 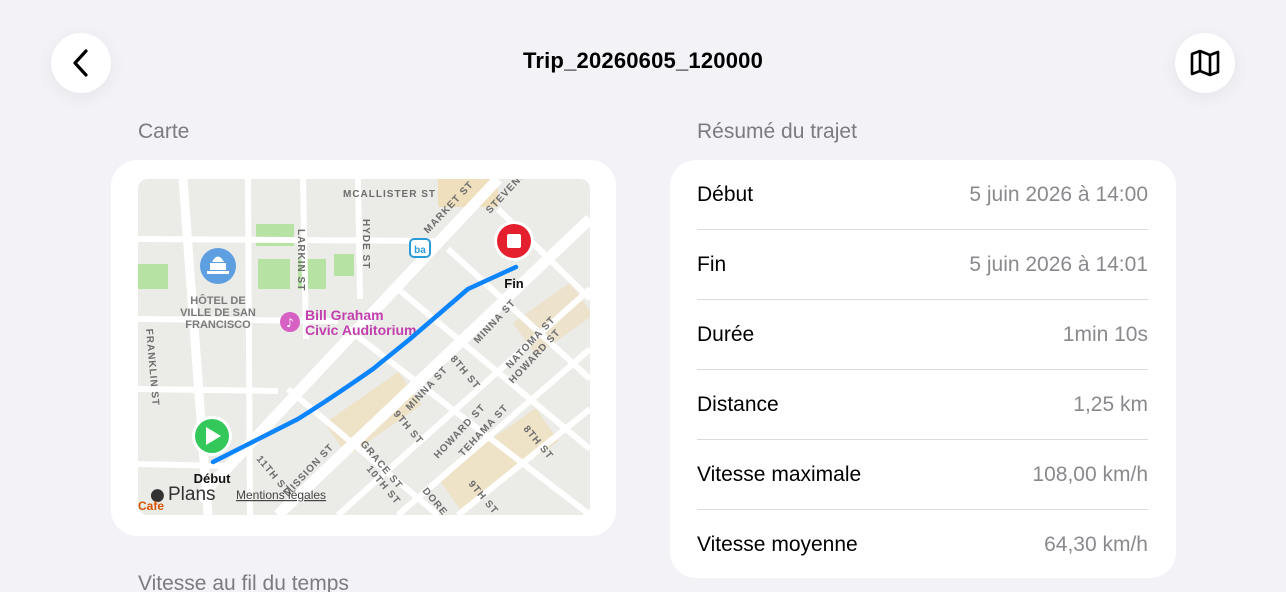 I want to click on end-label: Fin, so click(x=514, y=283).